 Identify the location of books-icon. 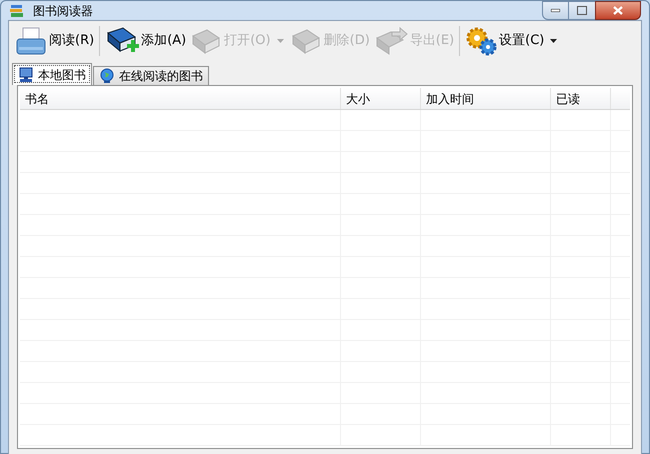
(17, 10).